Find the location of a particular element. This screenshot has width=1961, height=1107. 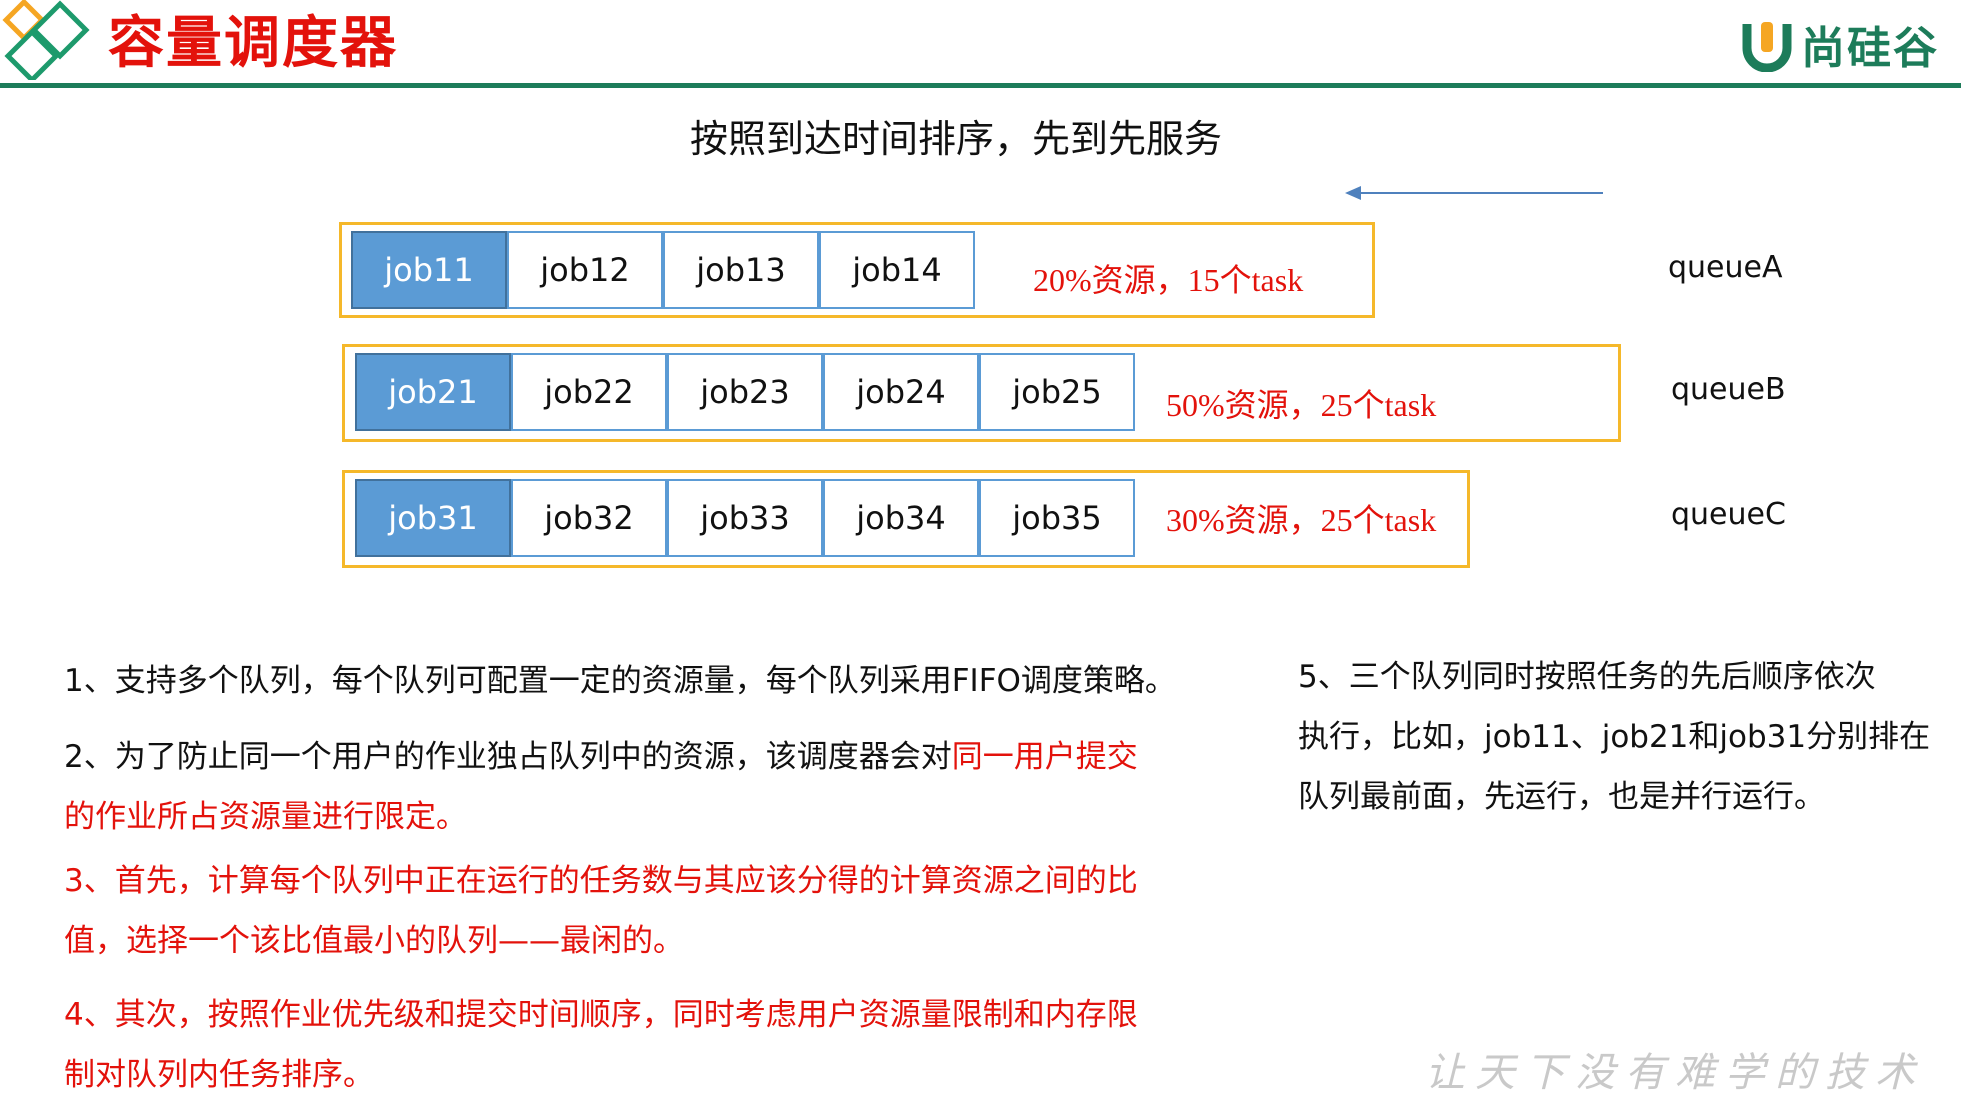

queue-b-jobs: job21 job22 job23 job24 job25 is located at coordinates (745, 392).